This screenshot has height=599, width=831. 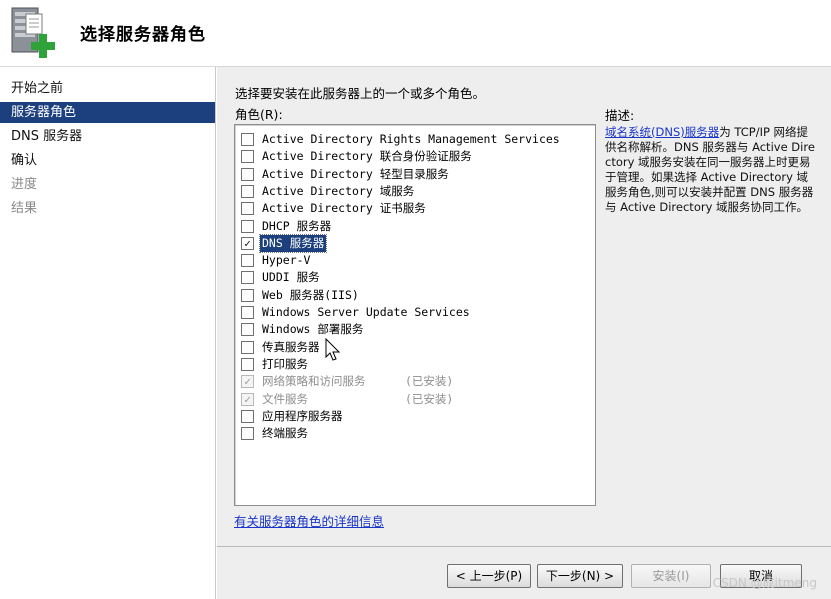 I want to click on wizard-footer: < 上一步(P) 下一步(N) > 安装(I) 取消 CSDN @成itmeng, so click(x=524, y=572).